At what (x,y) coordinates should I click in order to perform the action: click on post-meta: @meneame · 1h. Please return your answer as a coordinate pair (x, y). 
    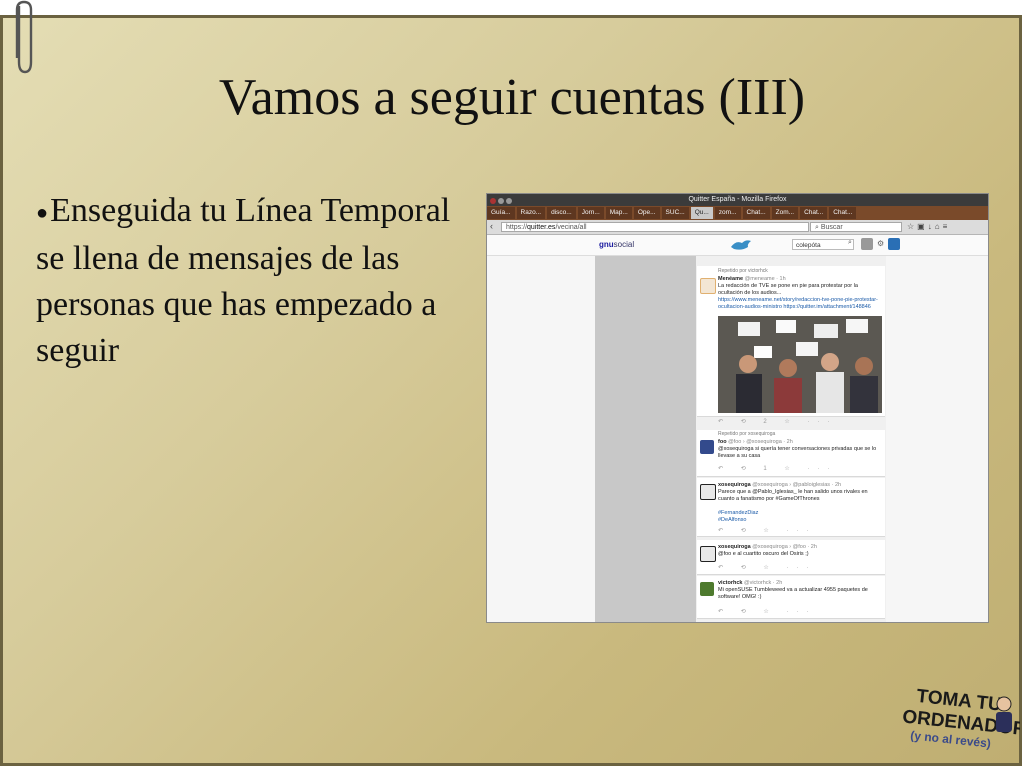
    Looking at the image, I should click on (765, 279).